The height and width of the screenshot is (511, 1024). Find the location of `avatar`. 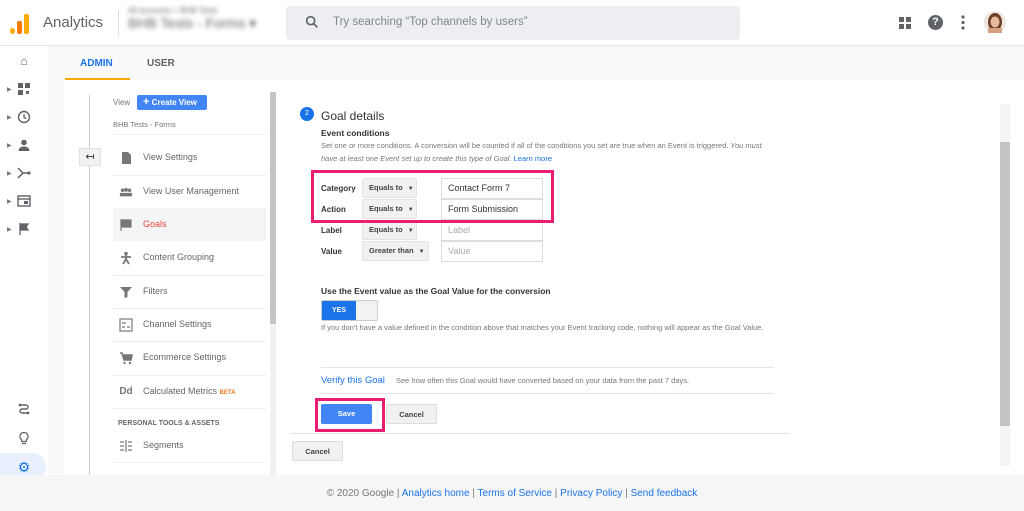

avatar is located at coordinates (995, 22).